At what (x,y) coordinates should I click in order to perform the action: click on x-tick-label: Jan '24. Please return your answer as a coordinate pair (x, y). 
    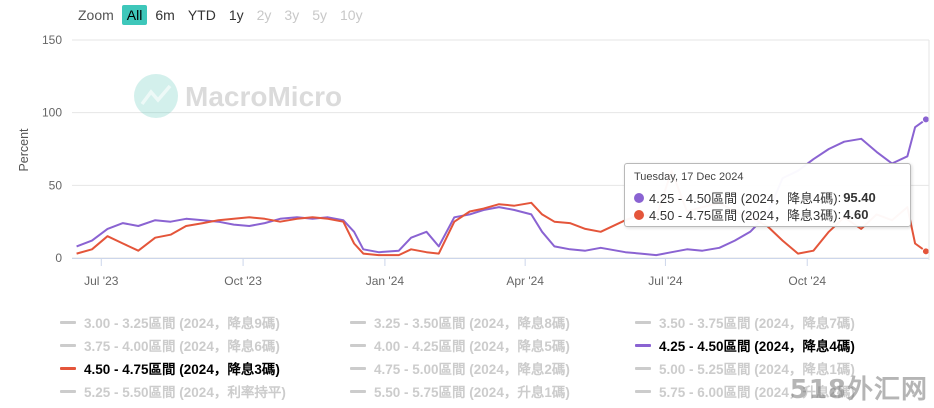
    Looking at the image, I should click on (385, 281).